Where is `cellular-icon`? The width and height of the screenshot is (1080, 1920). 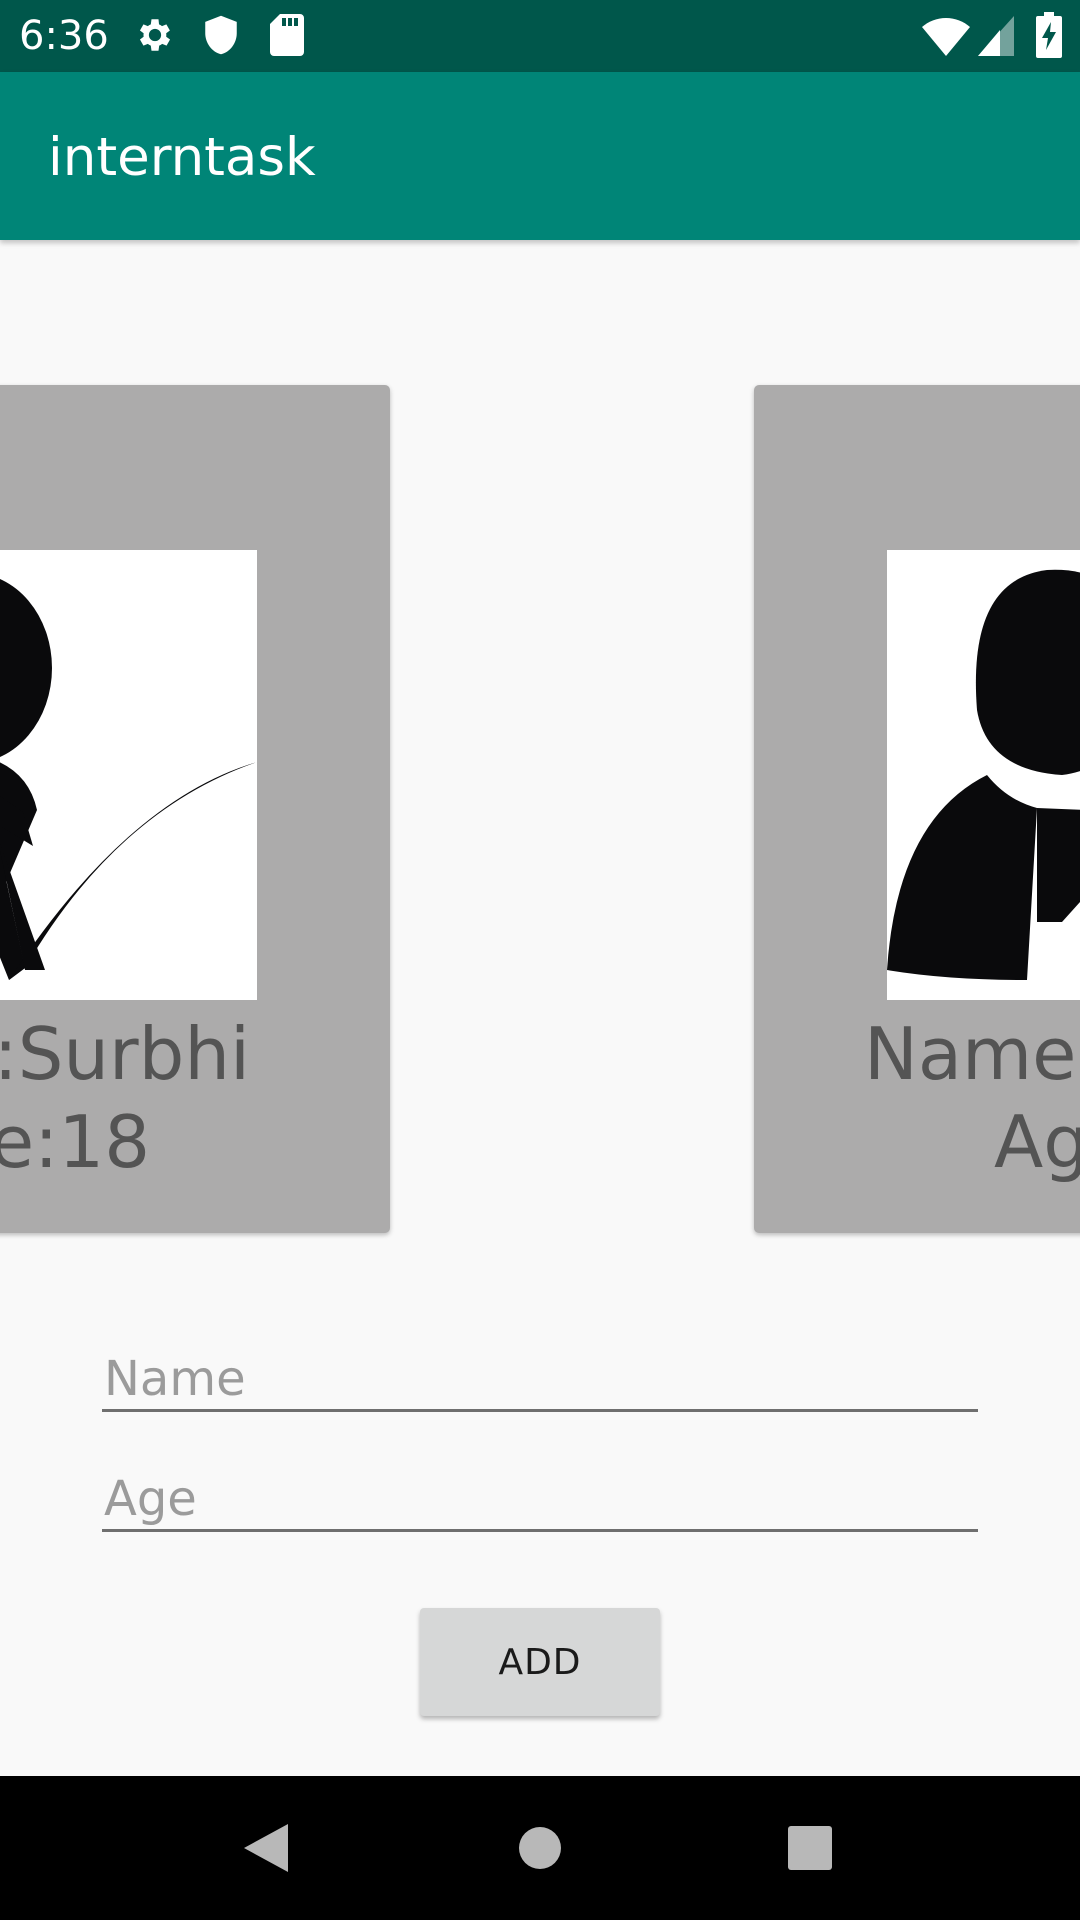 cellular-icon is located at coordinates (996, 38).